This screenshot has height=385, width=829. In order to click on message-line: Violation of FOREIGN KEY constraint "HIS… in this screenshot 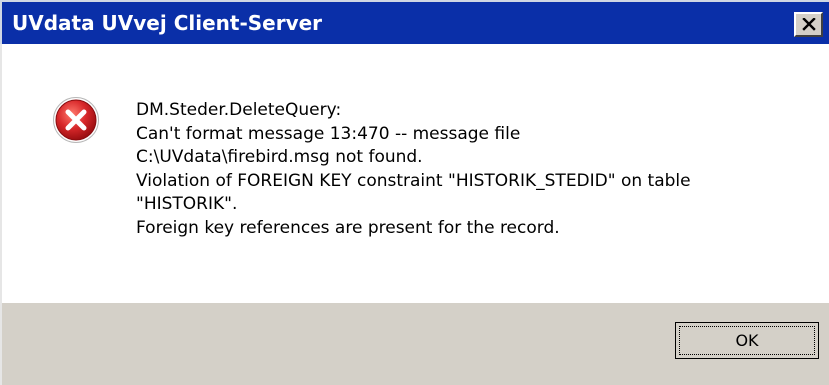, I will do `click(413, 180)`.